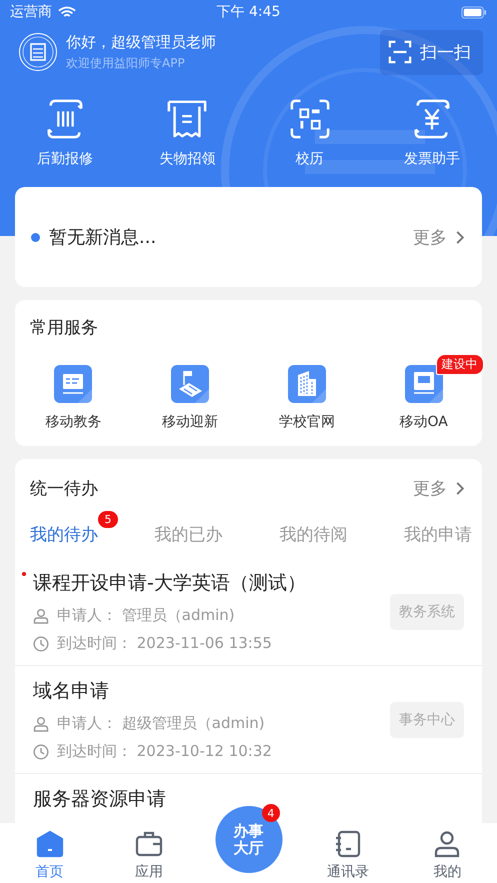 Image resolution: width=497 pixels, height=883 pixels. Describe the element at coordinates (64, 534) in the screenshot. I see `todo-tab: 我的待办` at that location.